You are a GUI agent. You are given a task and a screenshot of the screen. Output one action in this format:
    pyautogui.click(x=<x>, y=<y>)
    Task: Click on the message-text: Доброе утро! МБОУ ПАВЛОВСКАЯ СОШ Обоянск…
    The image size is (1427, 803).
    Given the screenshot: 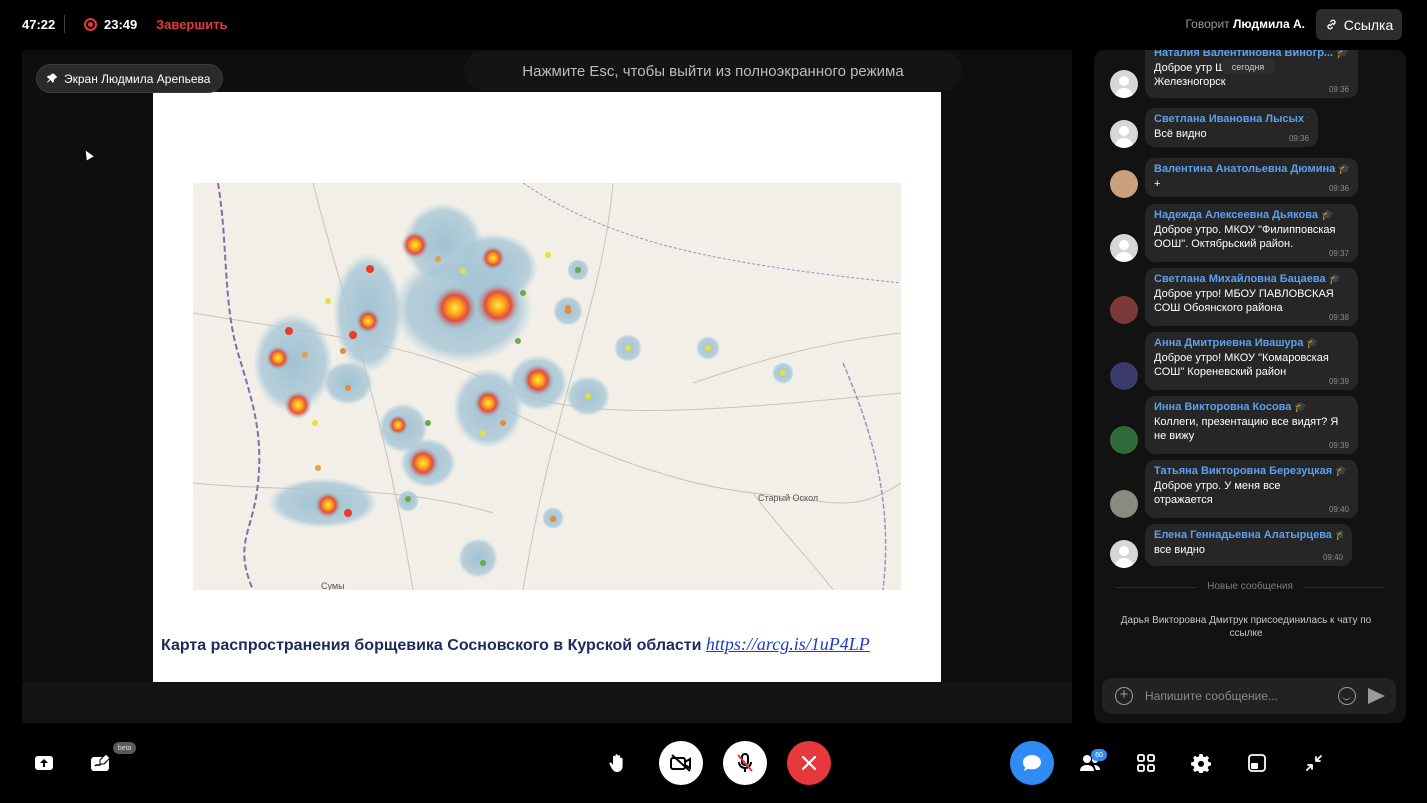 What is the action you would take?
    pyautogui.click(x=1244, y=301)
    